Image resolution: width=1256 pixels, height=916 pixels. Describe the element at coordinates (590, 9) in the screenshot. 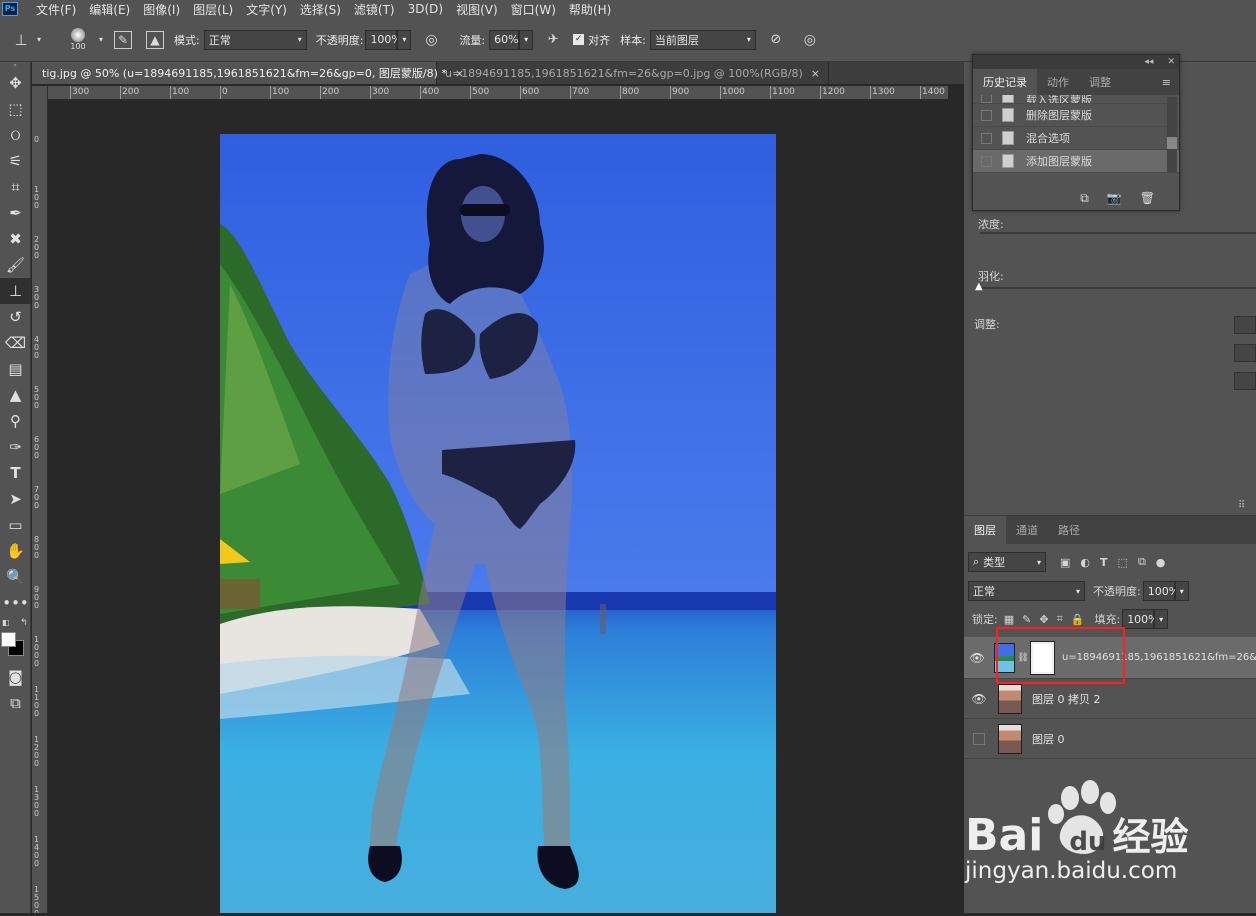

I see `menu-help: 帮助(H)` at that location.